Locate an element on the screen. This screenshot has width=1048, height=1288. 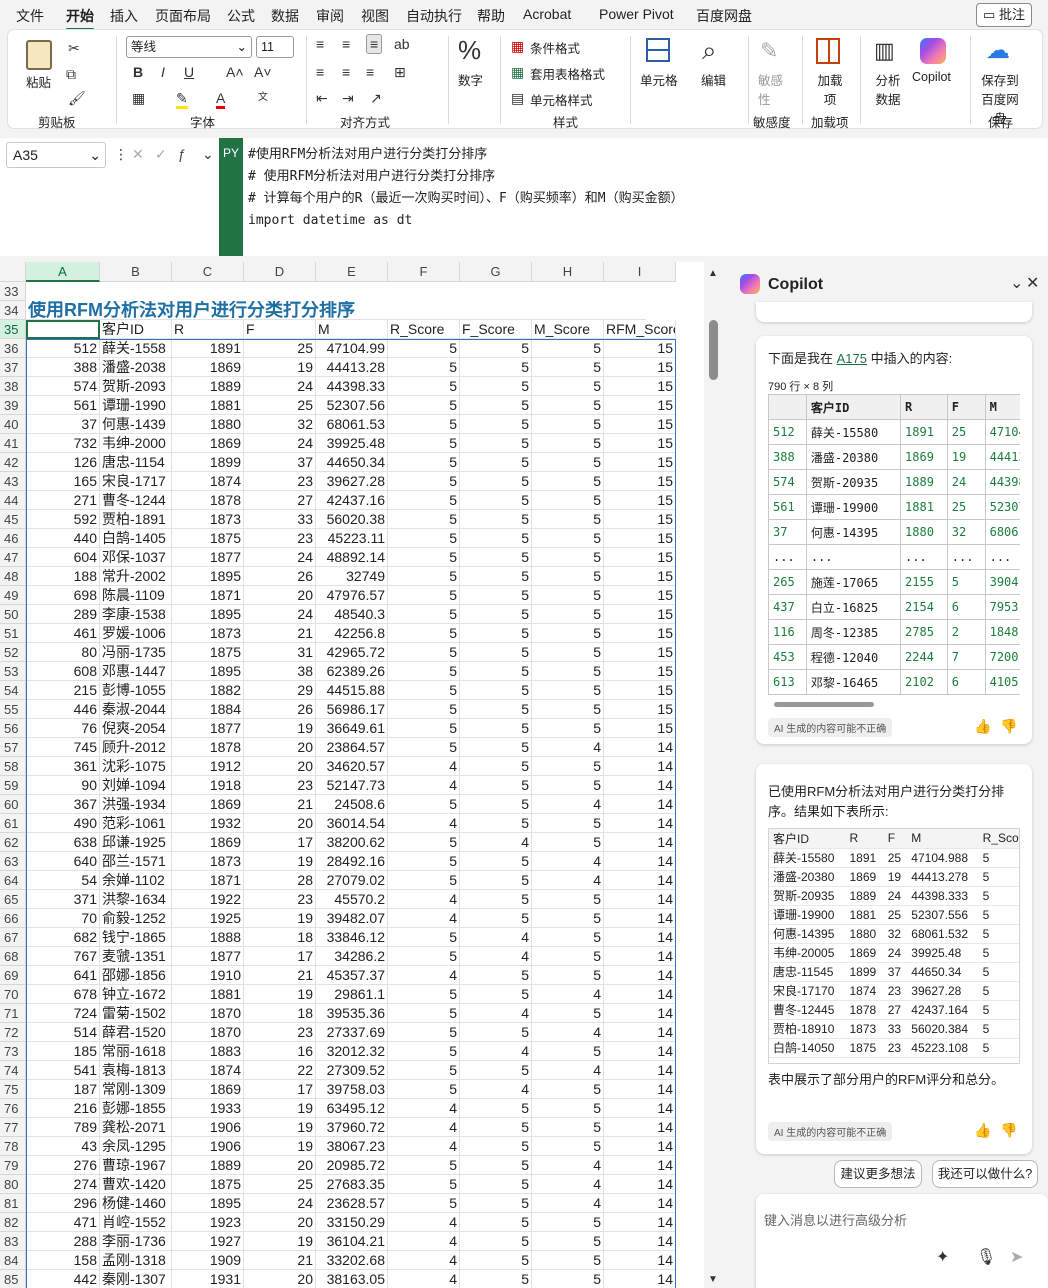
row-header: 36 is located at coordinates (13, 348).